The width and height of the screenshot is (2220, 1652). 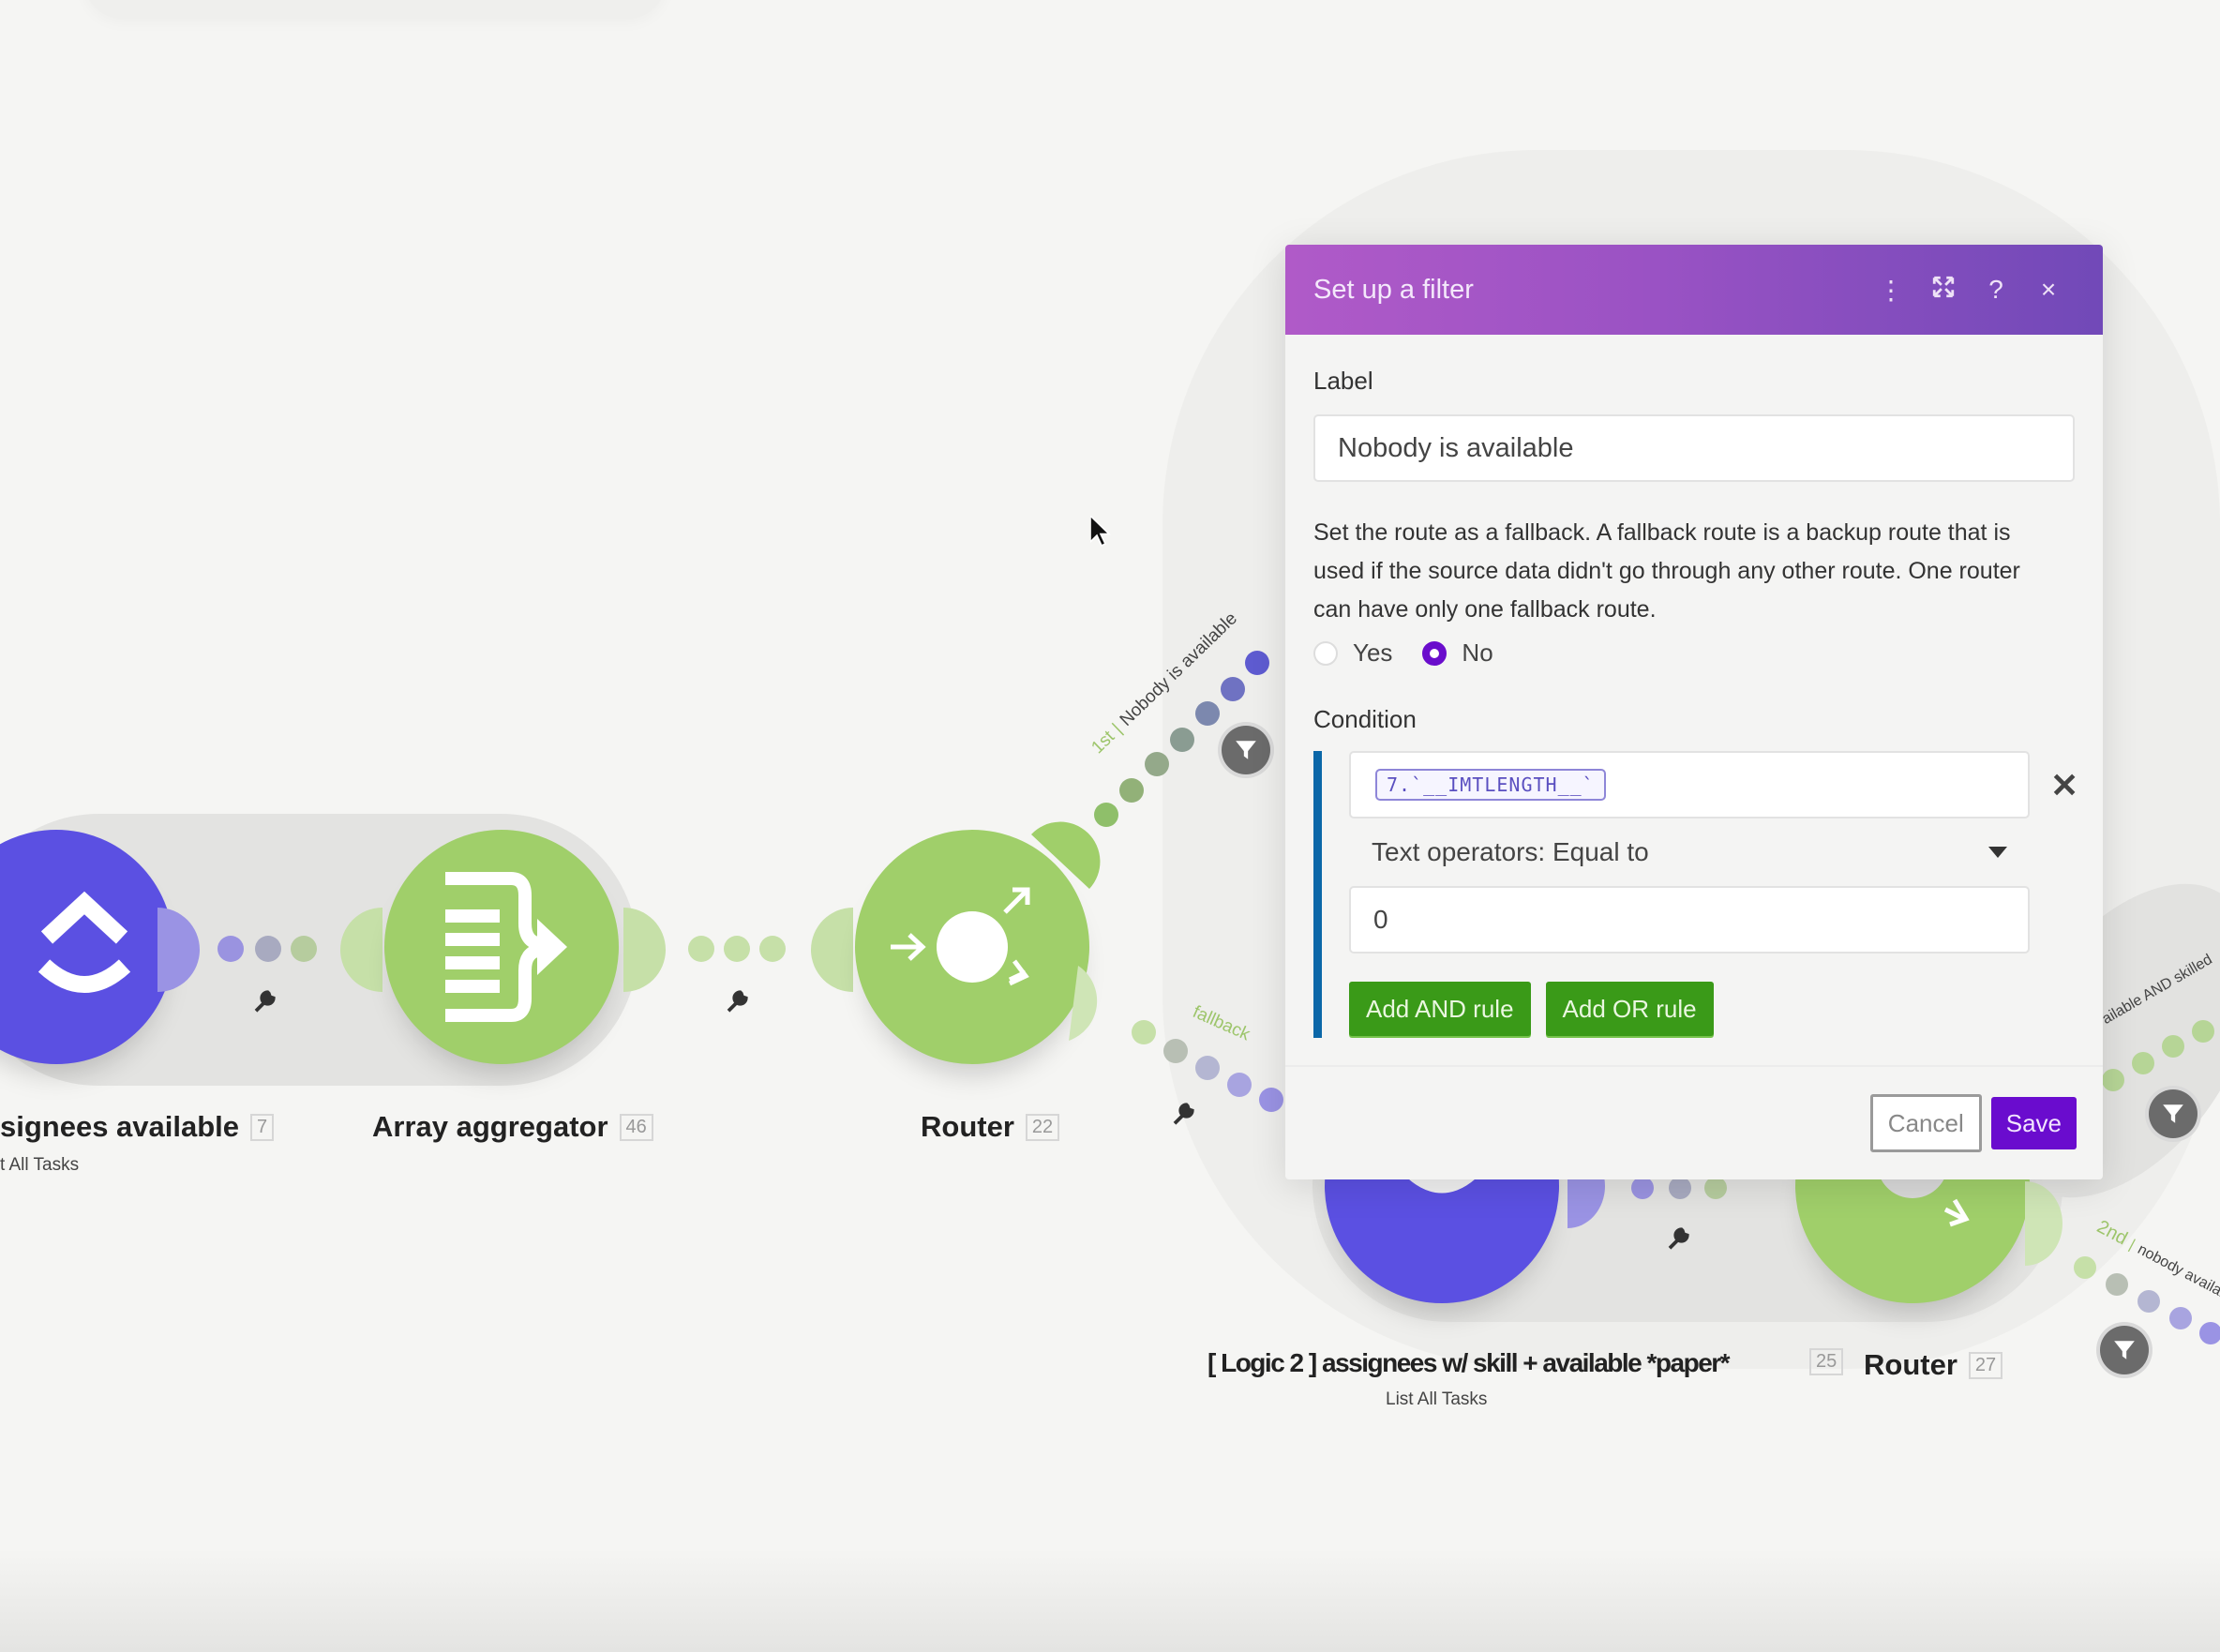 I want to click on fallback-radio-group: Yes No, so click(x=1694, y=653).